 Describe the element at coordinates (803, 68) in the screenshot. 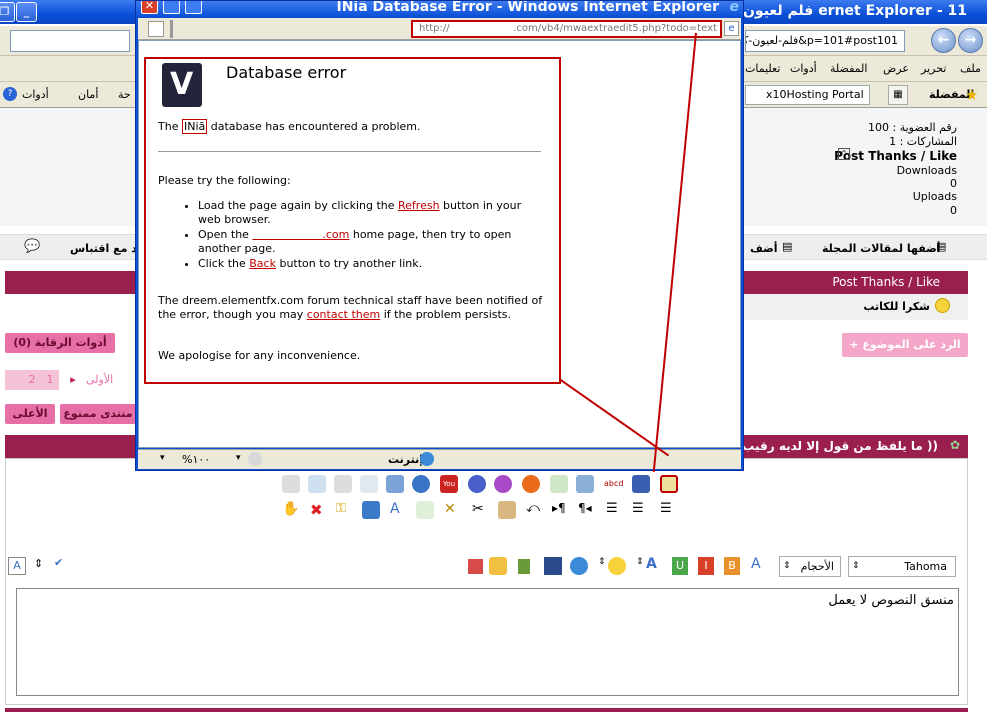

I see `menu-tools: أدوات` at that location.